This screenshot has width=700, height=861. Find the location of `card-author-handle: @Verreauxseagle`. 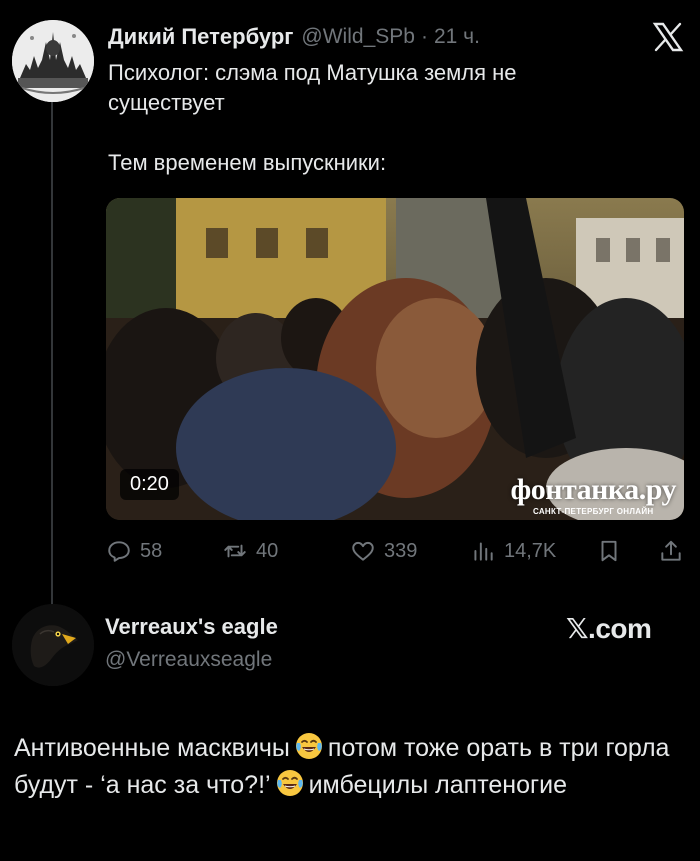

card-author-handle: @Verreauxseagle is located at coordinates (188, 660).